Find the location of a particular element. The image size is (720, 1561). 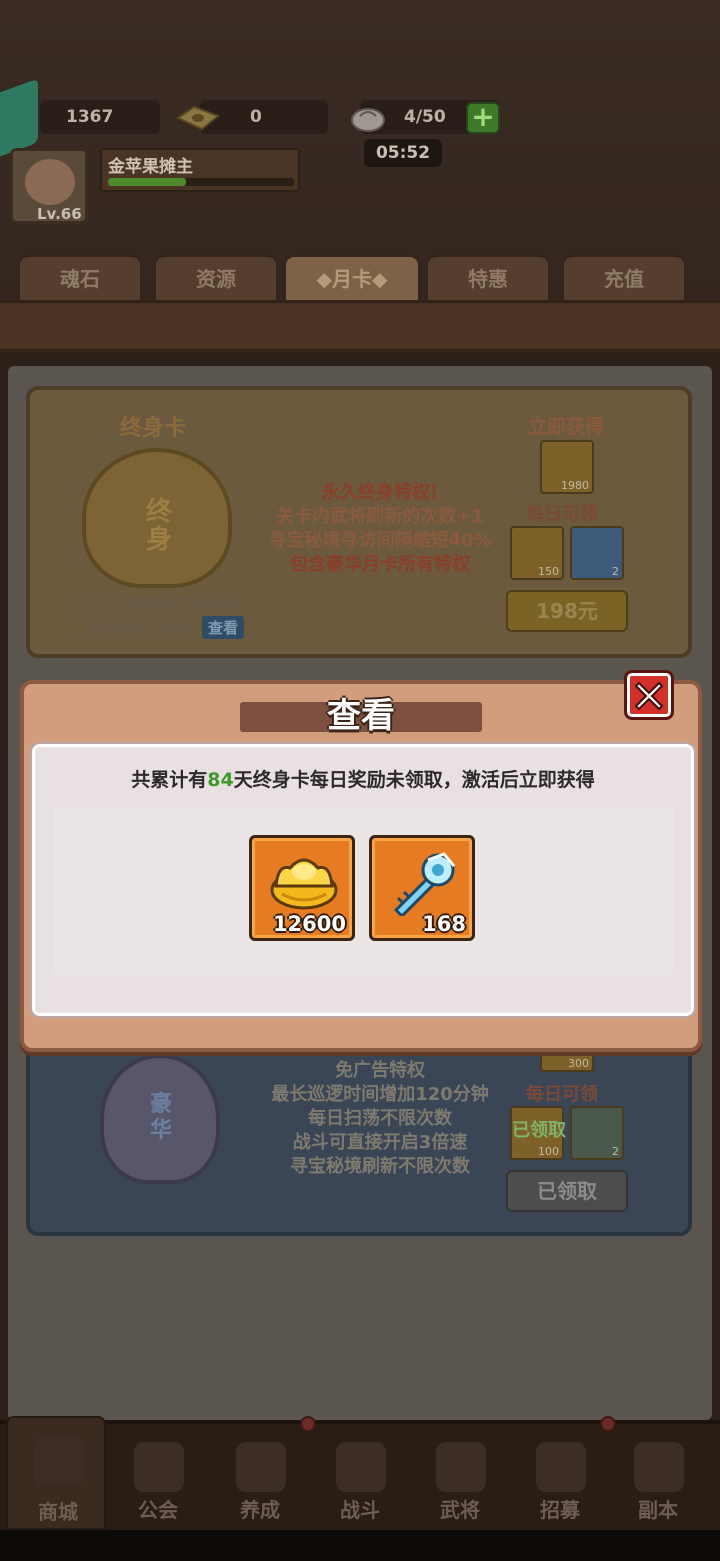

guild-icon is located at coordinates (159, 1467).